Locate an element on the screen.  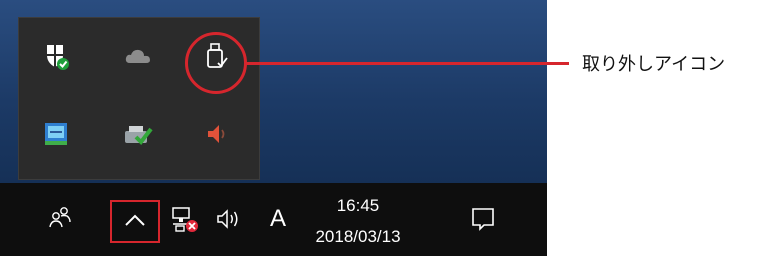
action-center-icon is located at coordinates (483, 219).